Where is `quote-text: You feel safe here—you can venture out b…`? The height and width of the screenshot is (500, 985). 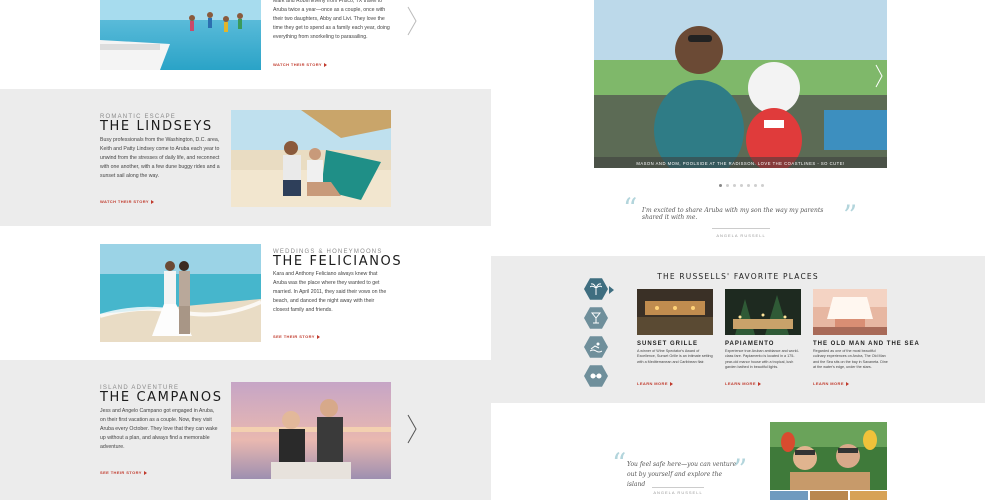
quote-text: You feel safe here—you can venture out b… is located at coordinates (682, 474).